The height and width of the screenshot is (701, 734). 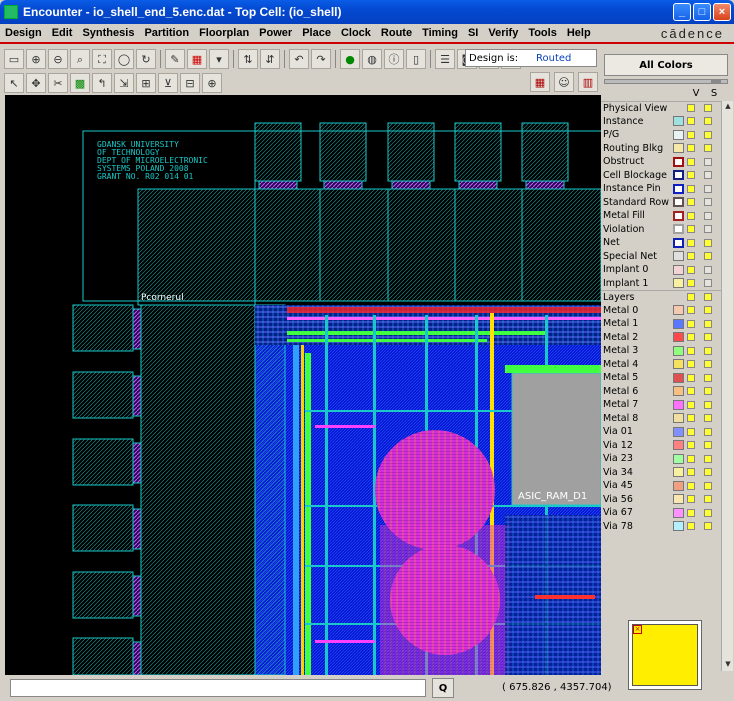 What do you see at coordinates (62, 33) in the screenshot?
I see `menu-edit: Edit` at bounding box center [62, 33].